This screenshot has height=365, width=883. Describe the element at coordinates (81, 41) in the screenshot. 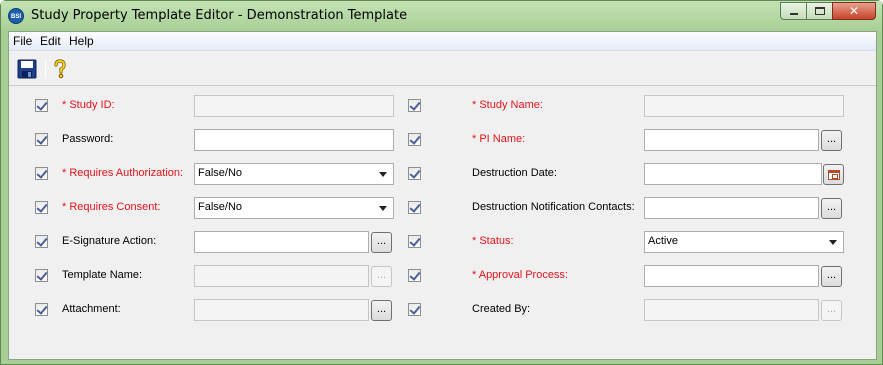

I see `menu-help: Help` at that location.